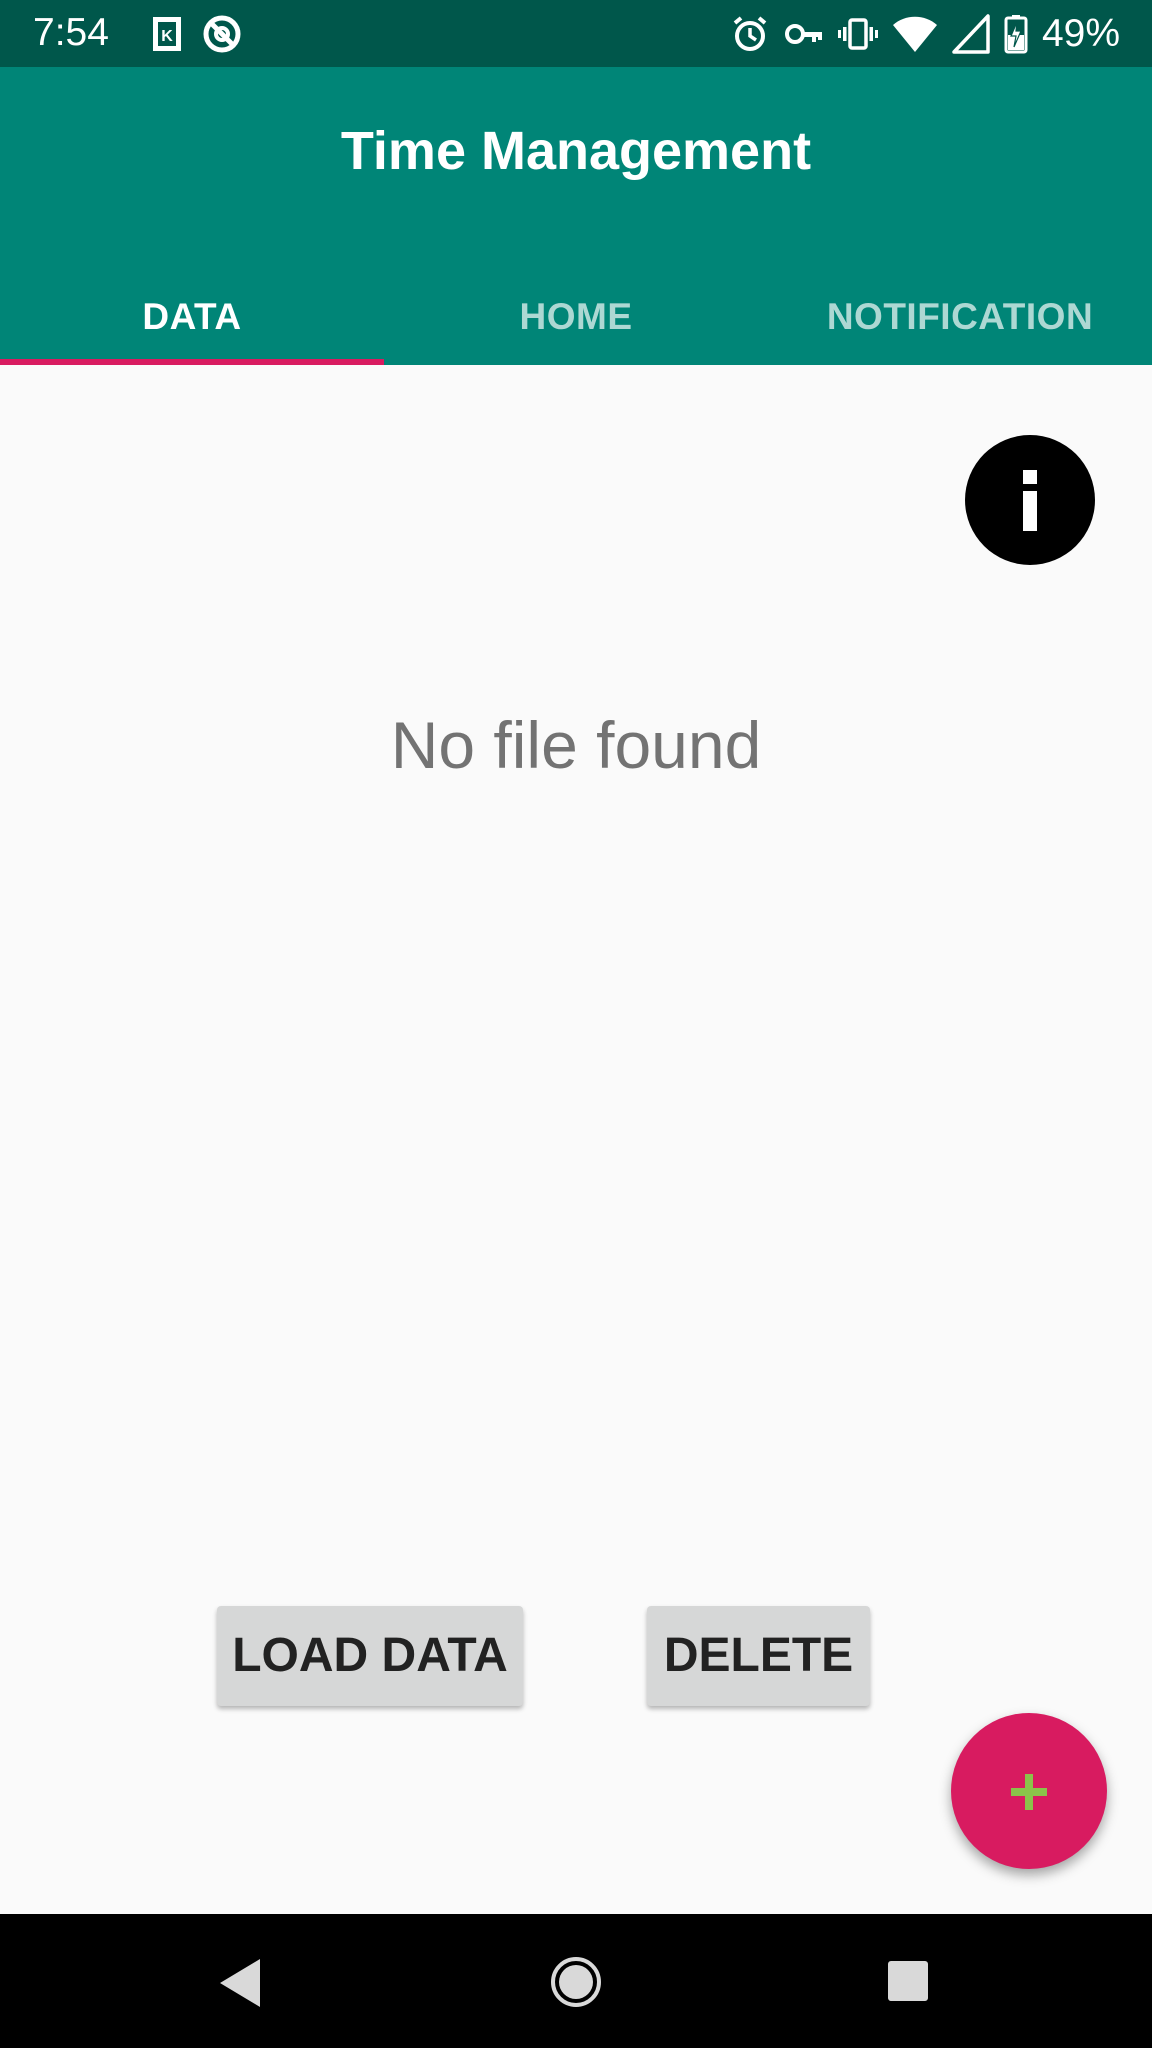 This screenshot has width=1152, height=2048. I want to click on delete-button: DELETE, so click(758, 1656).